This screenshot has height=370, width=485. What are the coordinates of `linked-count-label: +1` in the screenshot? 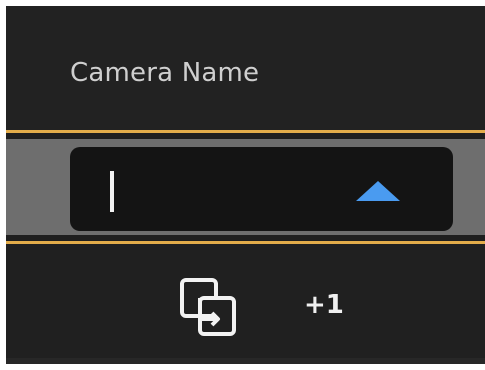 It's located at (324, 305).